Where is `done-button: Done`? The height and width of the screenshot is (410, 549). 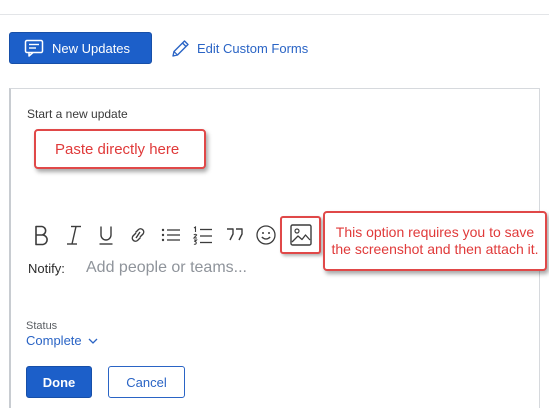
done-button: Done is located at coordinates (59, 382).